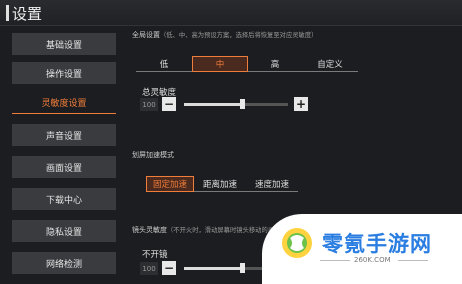  I want to click on sidebar-item-privacy: 隐私设置, so click(64, 231).